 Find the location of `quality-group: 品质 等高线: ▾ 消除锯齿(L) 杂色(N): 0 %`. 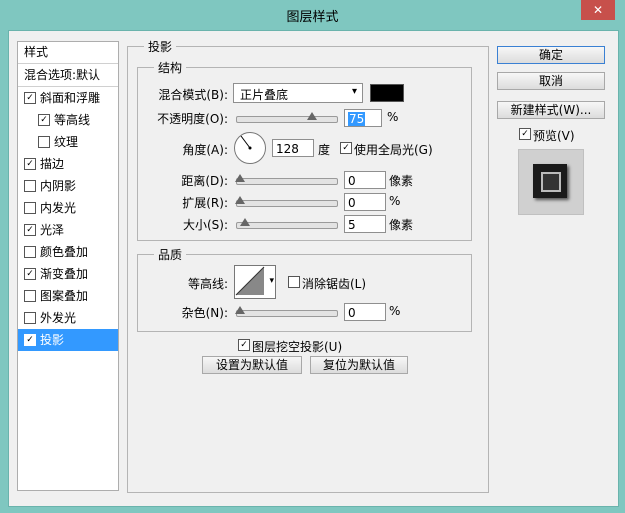

quality-group: 品质 等高线: ▾ 消除锯齿(L) 杂色(N): 0 % is located at coordinates (304, 289).